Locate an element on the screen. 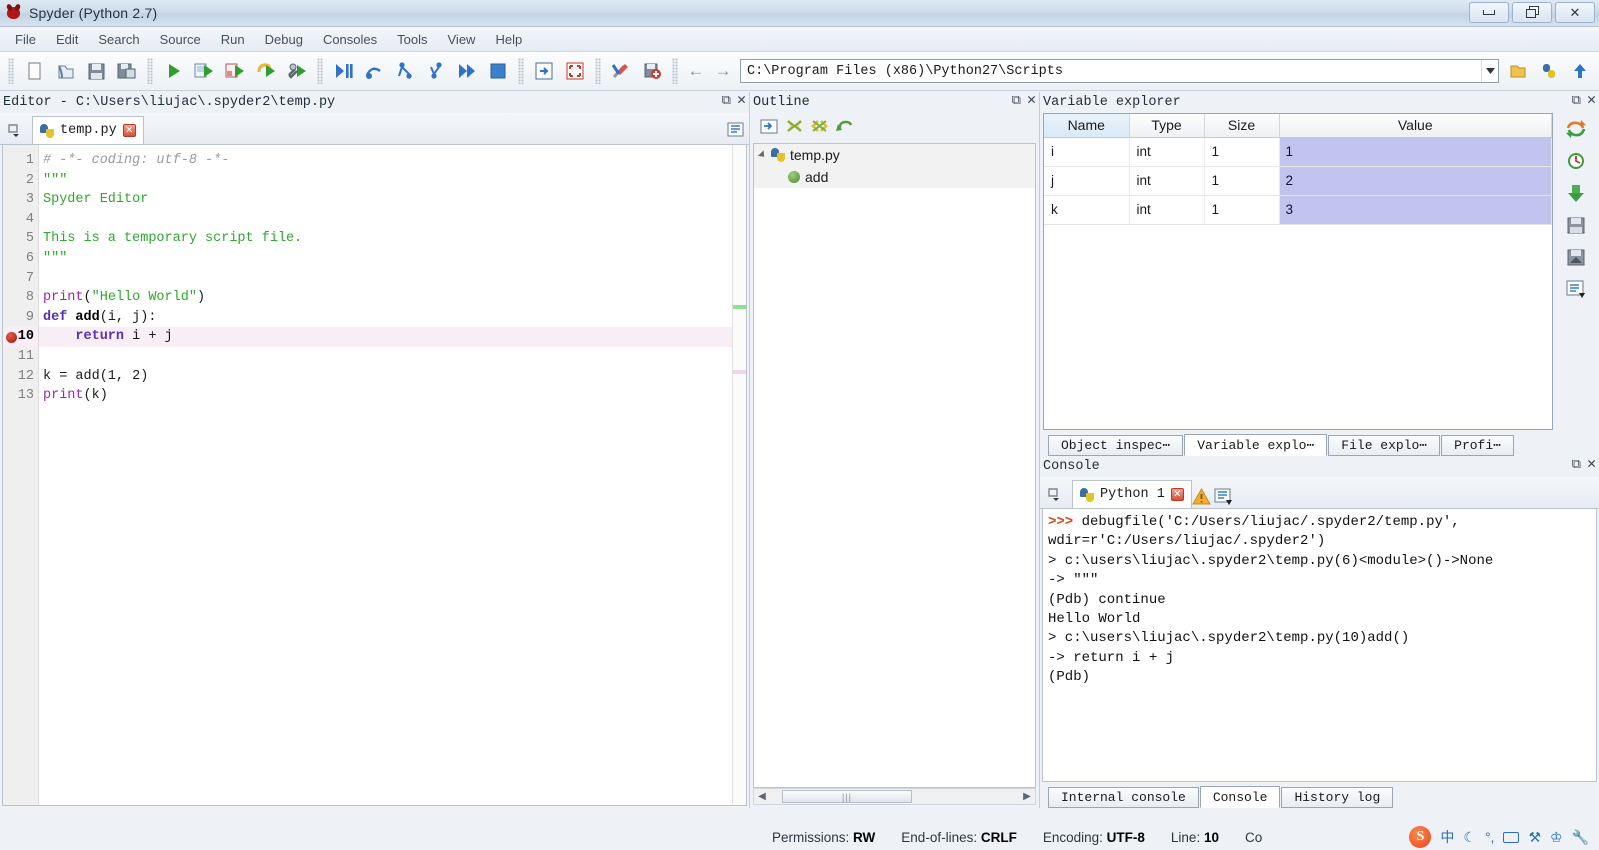 This screenshot has height=850, width=1599. code-line: return i + j is located at coordinates (385, 337).